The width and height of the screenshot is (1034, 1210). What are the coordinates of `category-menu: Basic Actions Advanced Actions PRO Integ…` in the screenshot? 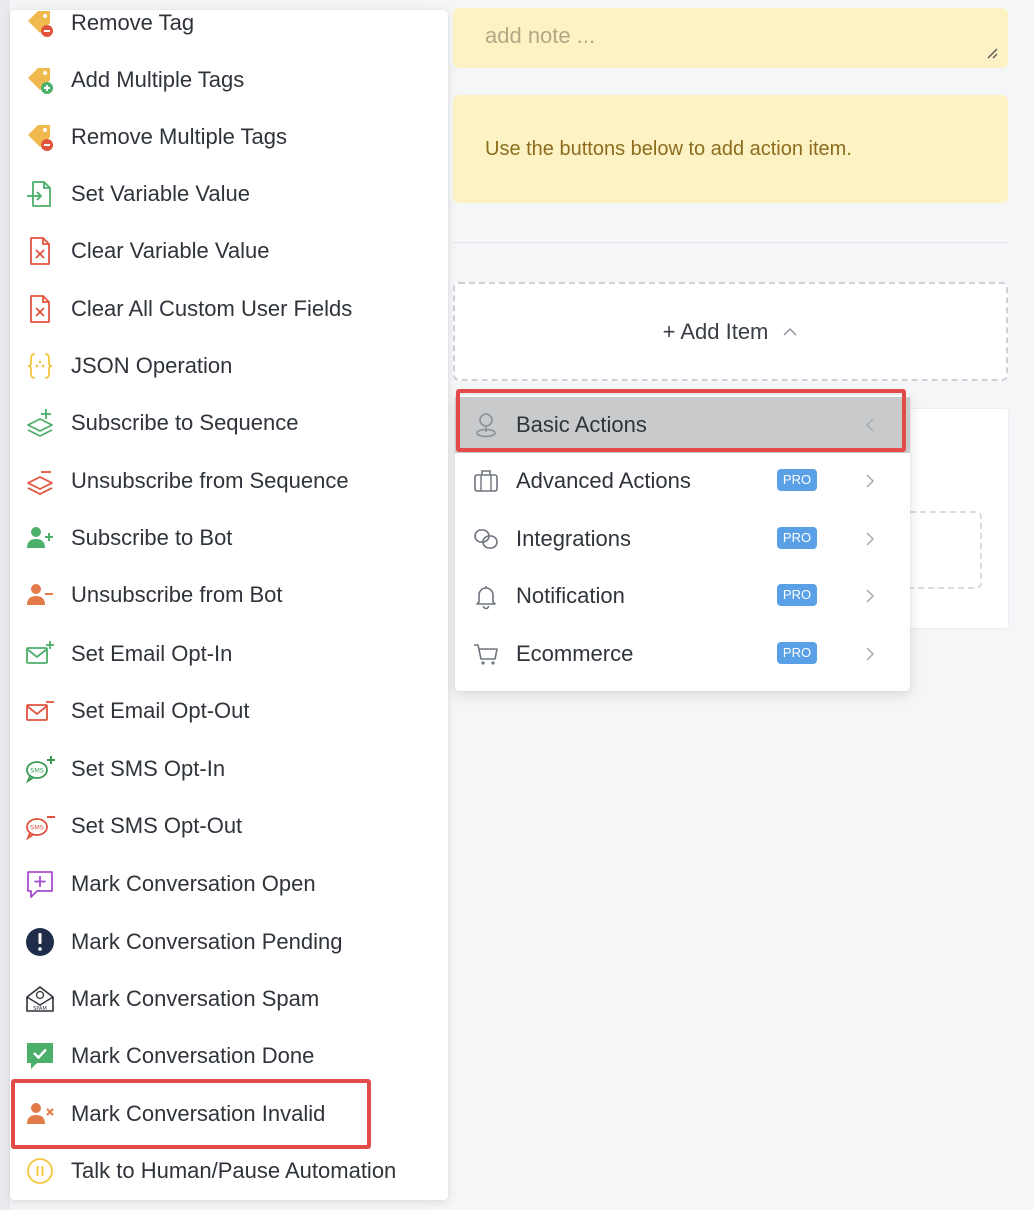 It's located at (682, 543).